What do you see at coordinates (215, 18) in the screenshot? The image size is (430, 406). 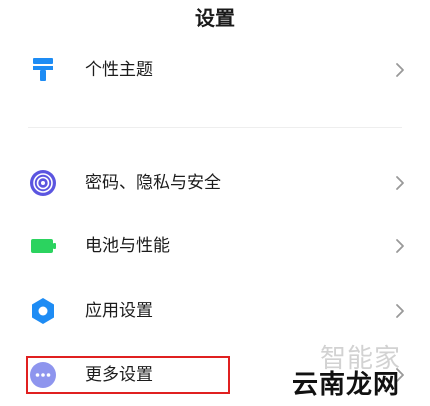 I see `page-title: 设置` at bounding box center [215, 18].